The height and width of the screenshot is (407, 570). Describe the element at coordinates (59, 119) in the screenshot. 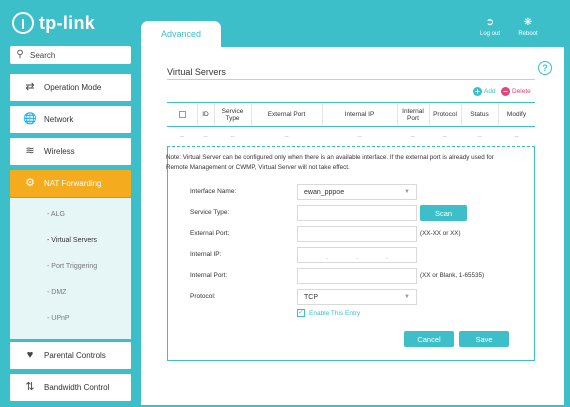

I see `sidebar-item-label: Network` at that location.